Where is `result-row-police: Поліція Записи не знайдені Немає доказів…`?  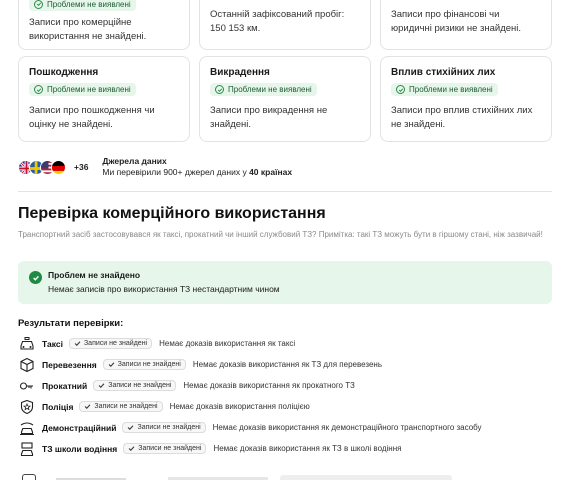 result-row-police: Поліція Записи не знайдені Немає доказів… is located at coordinates (250, 406).